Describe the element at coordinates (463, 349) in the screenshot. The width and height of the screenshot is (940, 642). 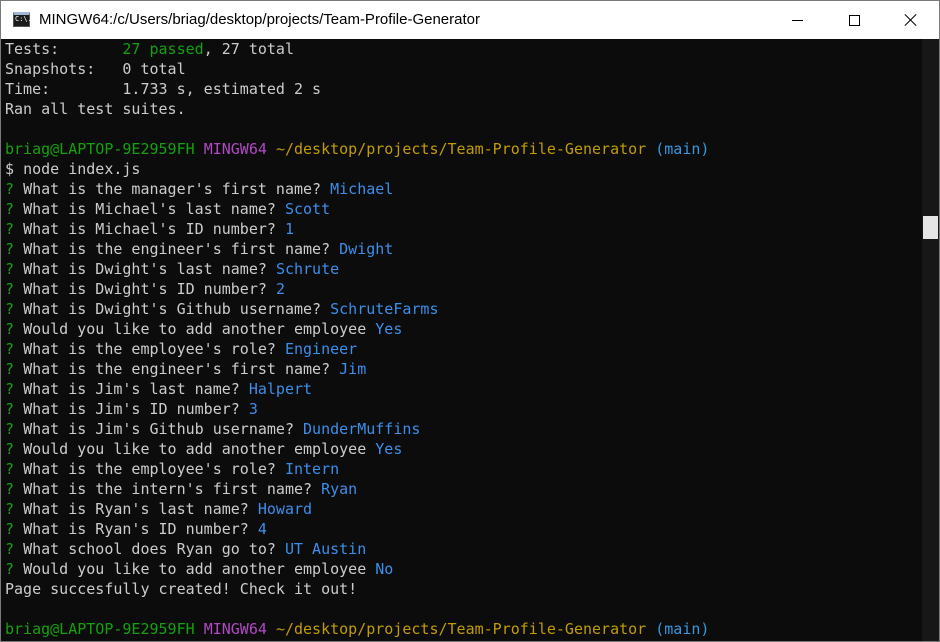
I see `question-line: ? What is the employee's role? Engineer` at that location.